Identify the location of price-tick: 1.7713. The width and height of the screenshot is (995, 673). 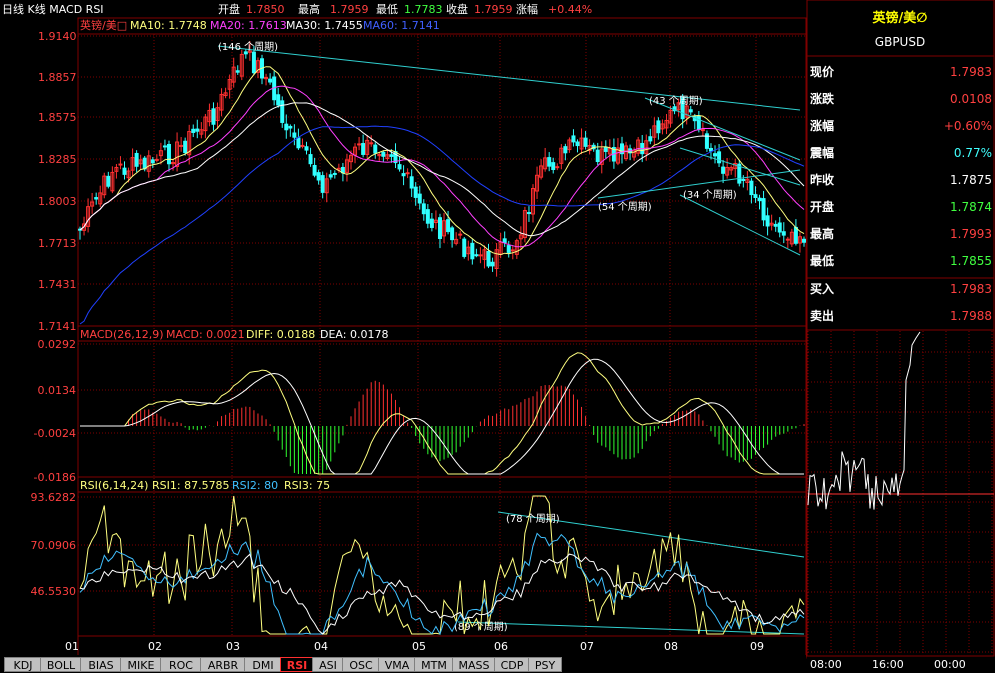
(57, 243).